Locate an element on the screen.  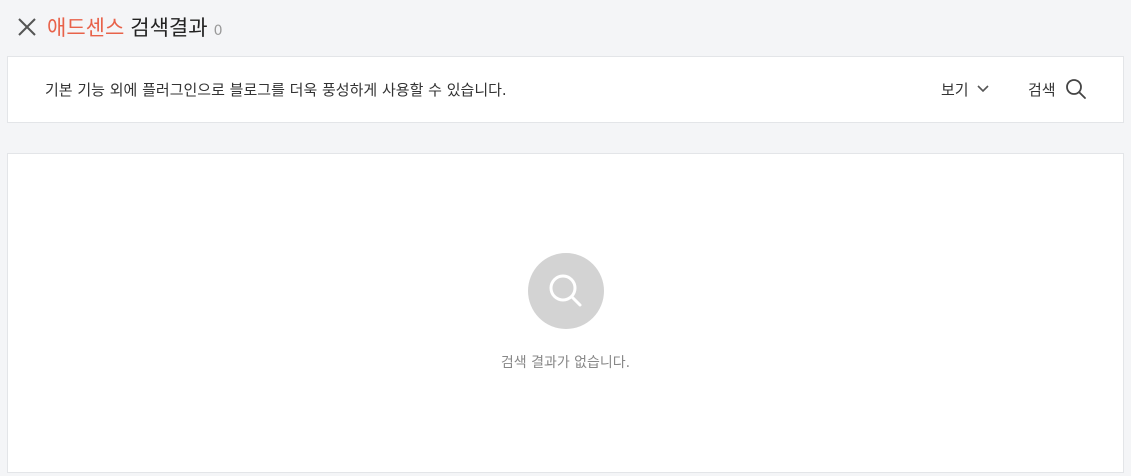
empty-message: 검색 결과가 없습니다. is located at coordinates (565, 363).